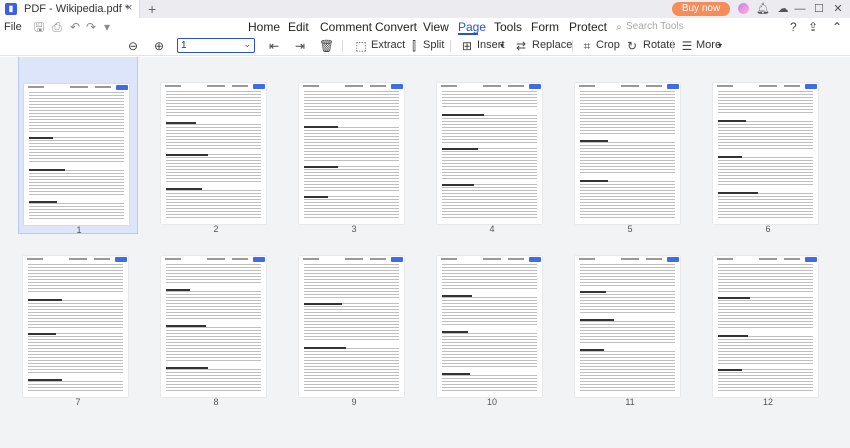  Describe the element at coordinates (502, 45) in the screenshot. I see `insert-dropdown-icon: ▾` at that location.